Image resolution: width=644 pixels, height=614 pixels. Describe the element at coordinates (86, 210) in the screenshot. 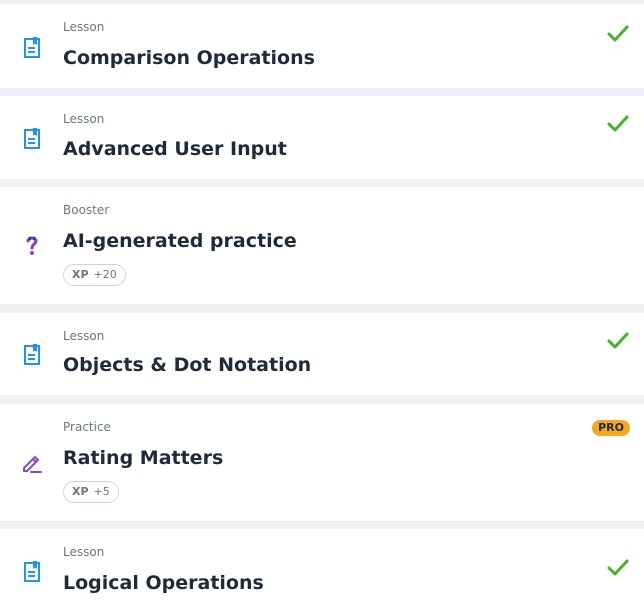

I see `item-kind-label: Booster` at that location.